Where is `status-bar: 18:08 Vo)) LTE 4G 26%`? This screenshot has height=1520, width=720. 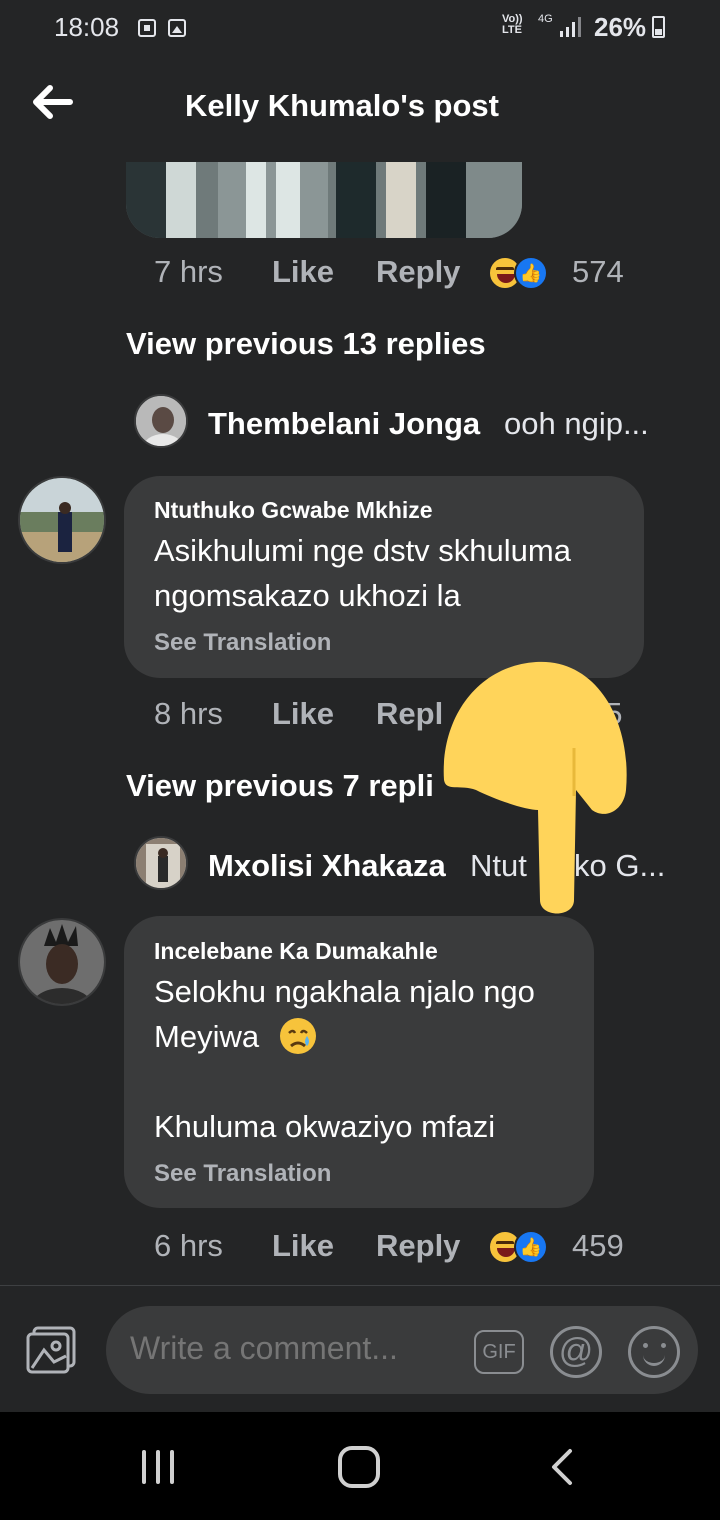
status-bar: 18:08 Vo)) LTE 4G 26% is located at coordinates (360, 28).